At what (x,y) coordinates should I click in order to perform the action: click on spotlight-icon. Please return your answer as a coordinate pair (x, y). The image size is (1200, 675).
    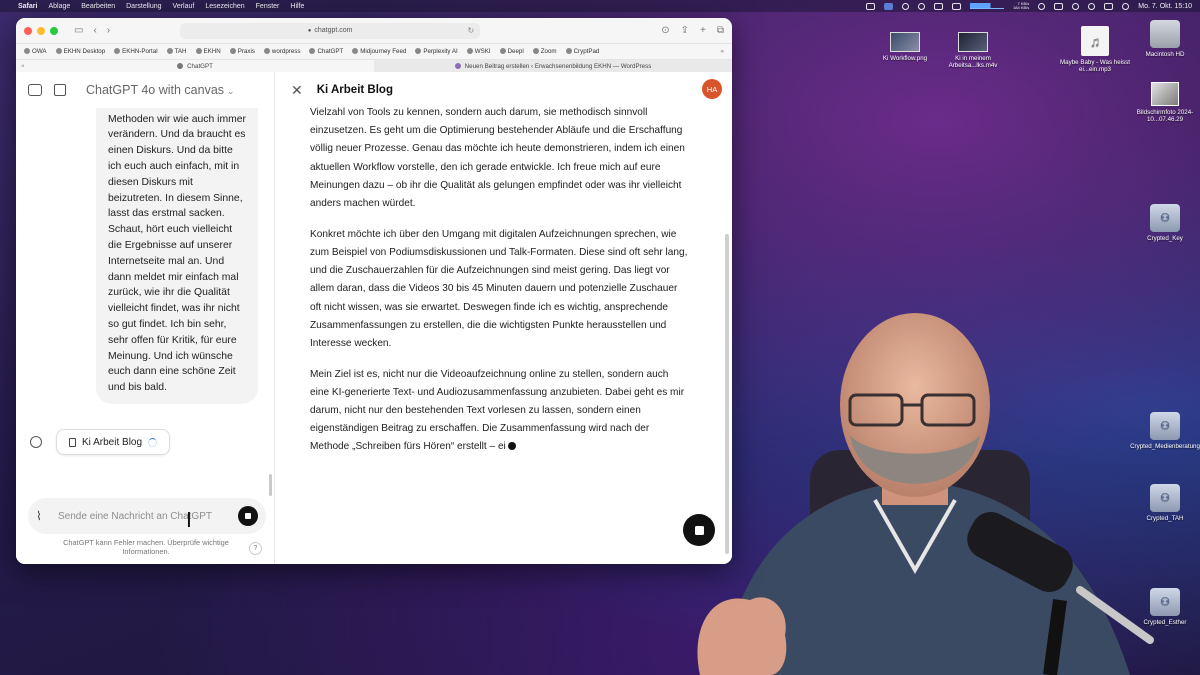
    Looking at the image, I should click on (1092, 6).